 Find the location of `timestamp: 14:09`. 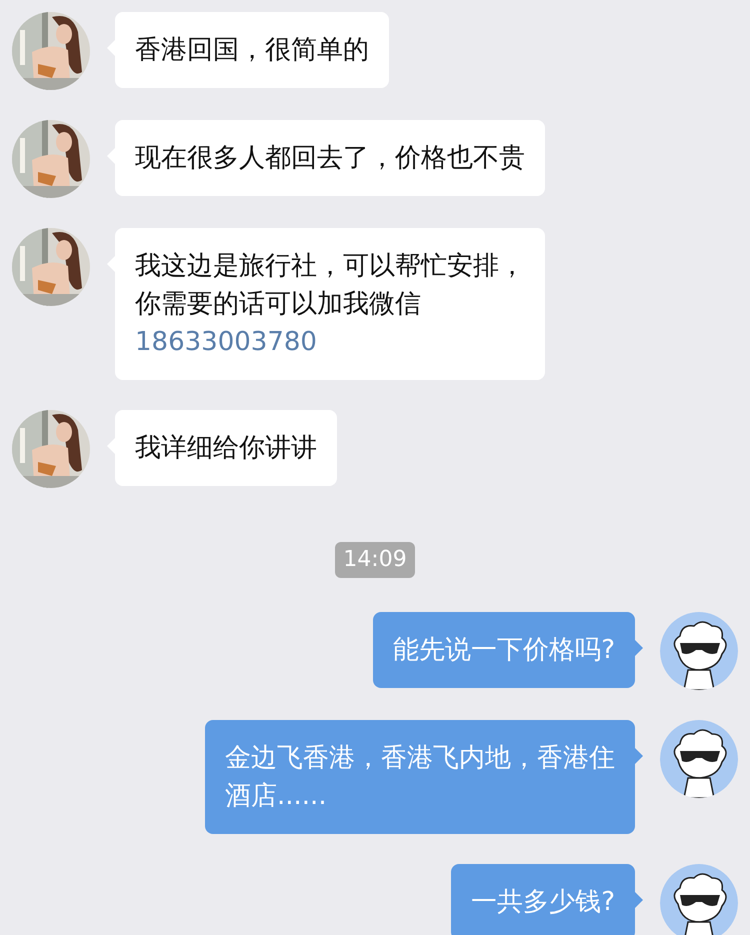

timestamp: 14:09 is located at coordinates (375, 560).